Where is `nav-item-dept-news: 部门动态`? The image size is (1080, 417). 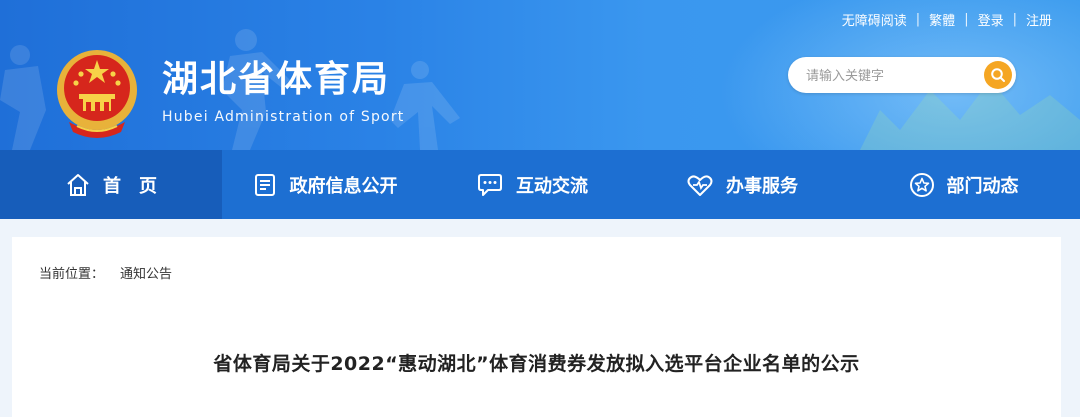 nav-item-dept-news: 部门动态 is located at coordinates (963, 184).